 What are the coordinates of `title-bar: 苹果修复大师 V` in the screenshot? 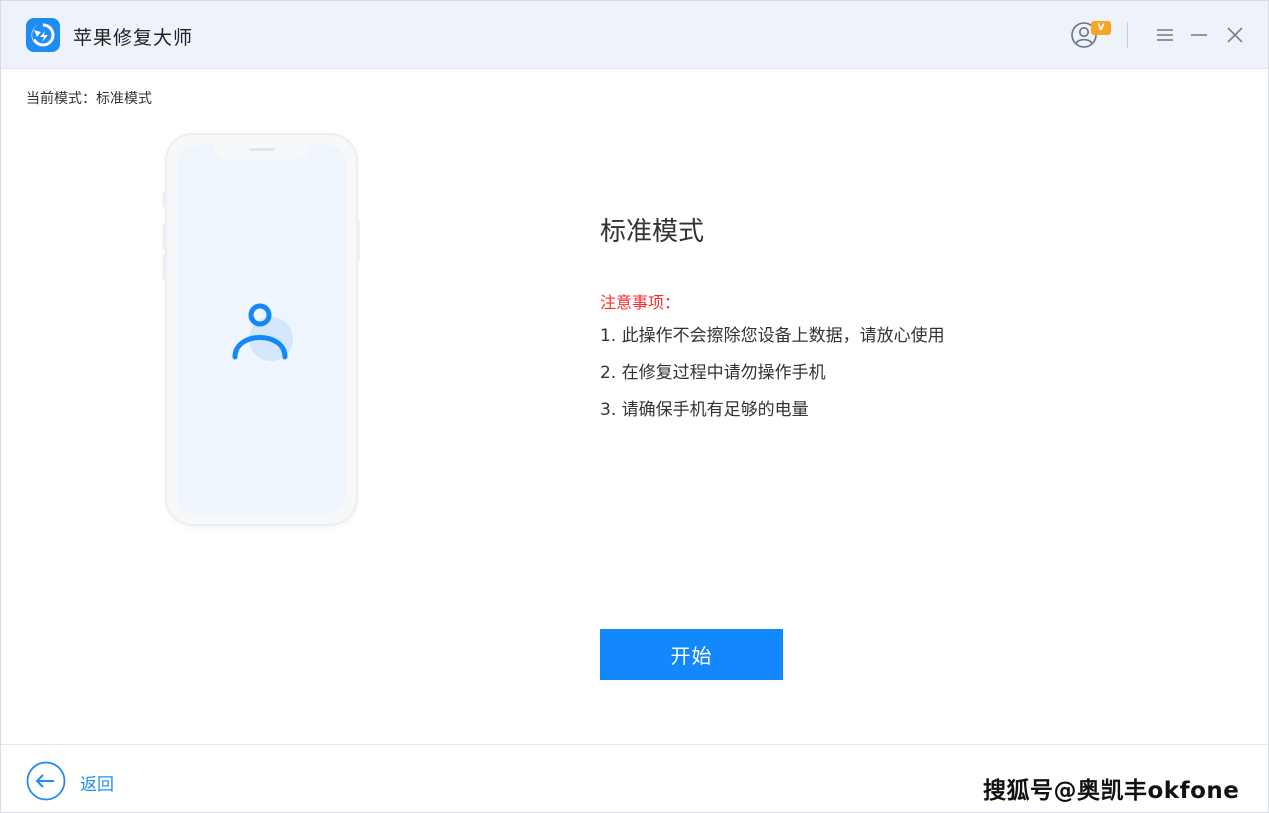 It's located at (634, 35).